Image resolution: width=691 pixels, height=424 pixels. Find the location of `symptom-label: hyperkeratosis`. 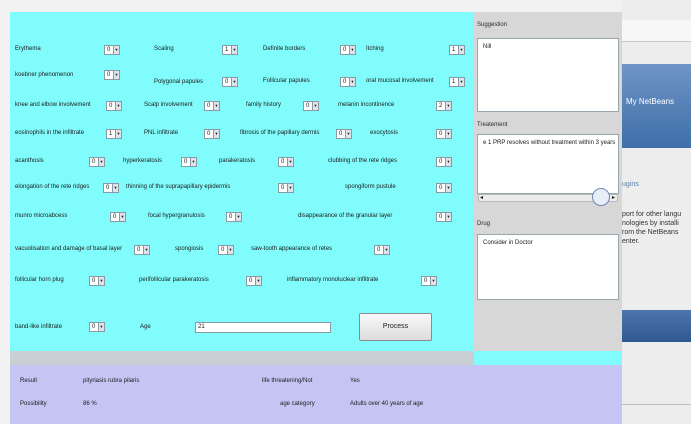

symptom-label: hyperkeratosis is located at coordinates (143, 161).